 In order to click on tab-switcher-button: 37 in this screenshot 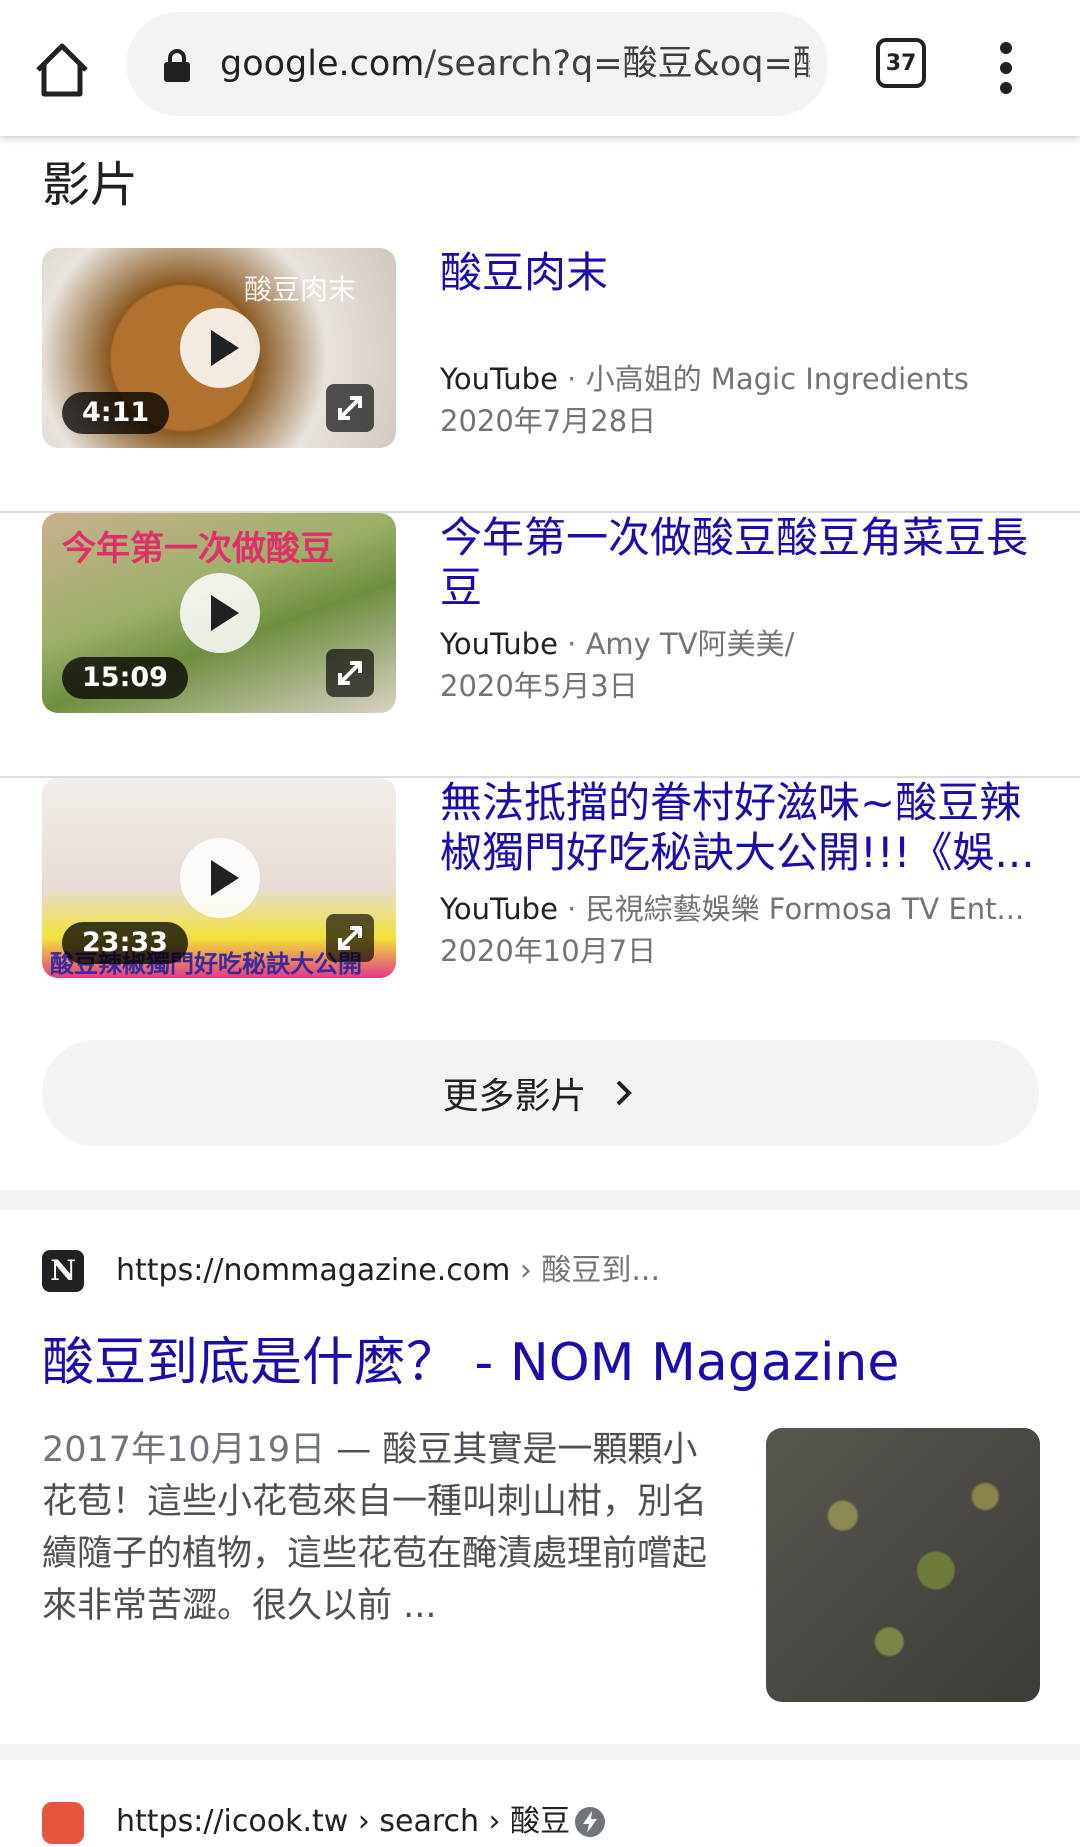, I will do `click(901, 63)`.